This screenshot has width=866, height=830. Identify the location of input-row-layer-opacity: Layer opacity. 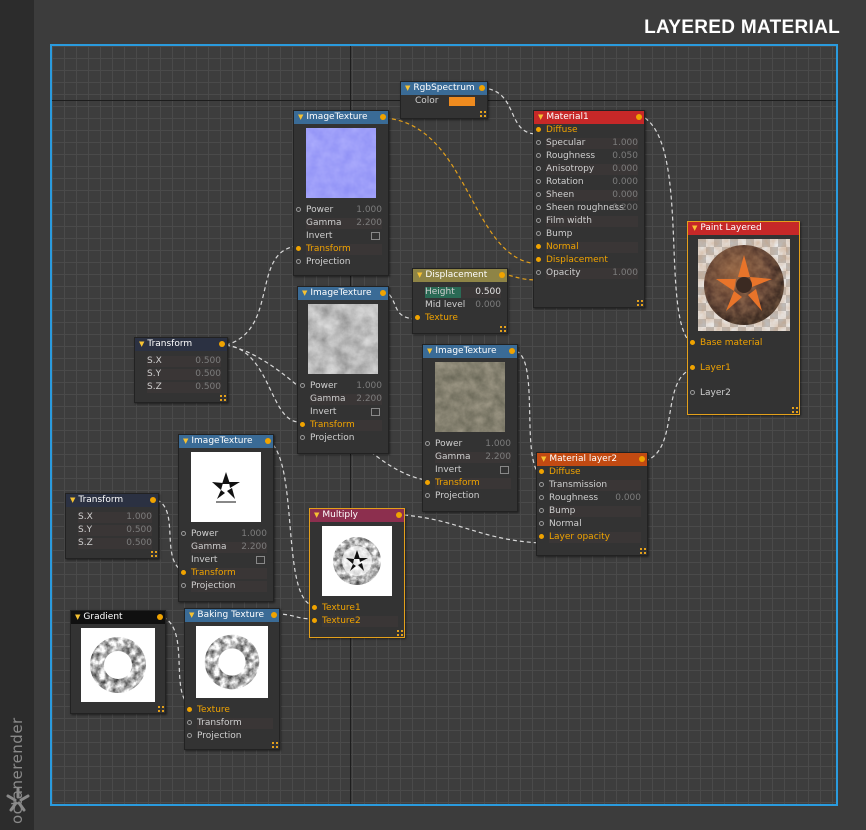
(592, 537).